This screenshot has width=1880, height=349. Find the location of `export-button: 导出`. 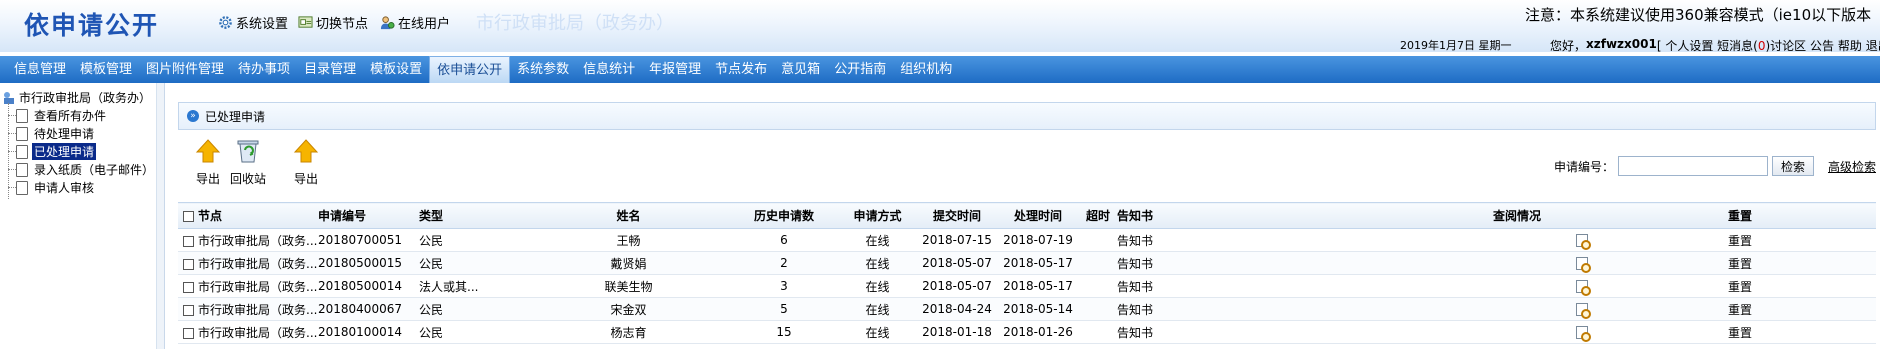

export-button: 导出 is located at coordinates (208, 162).